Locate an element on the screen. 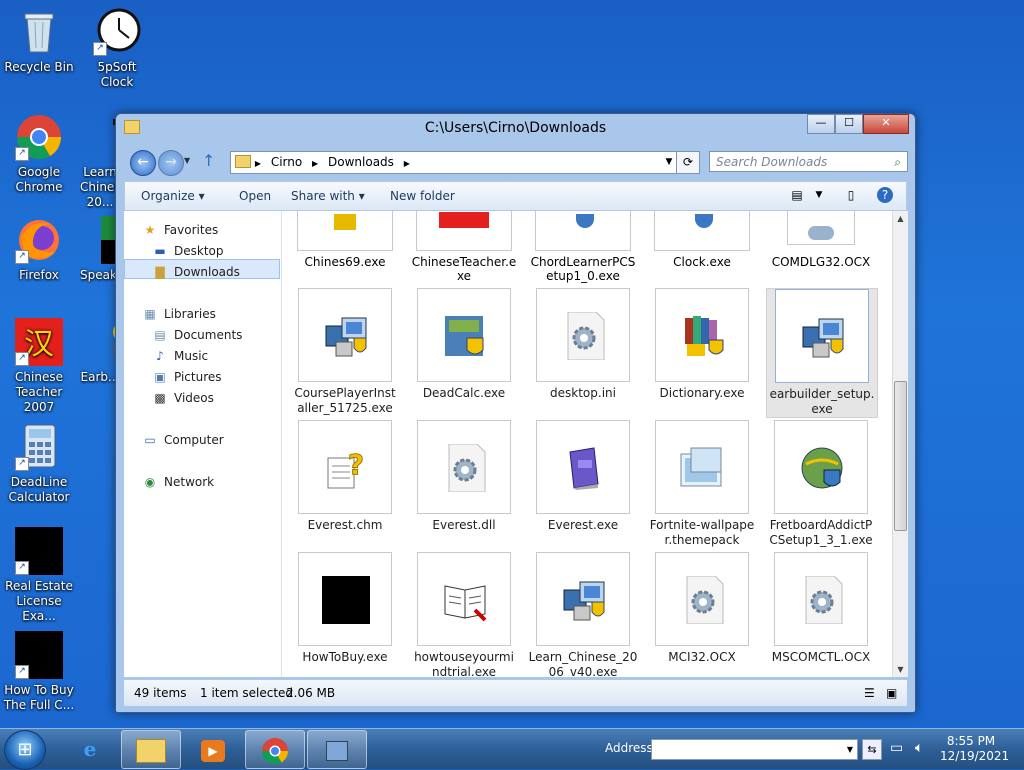  breadcrumb-cirno: Cirno is located at coordinates (286, 162).